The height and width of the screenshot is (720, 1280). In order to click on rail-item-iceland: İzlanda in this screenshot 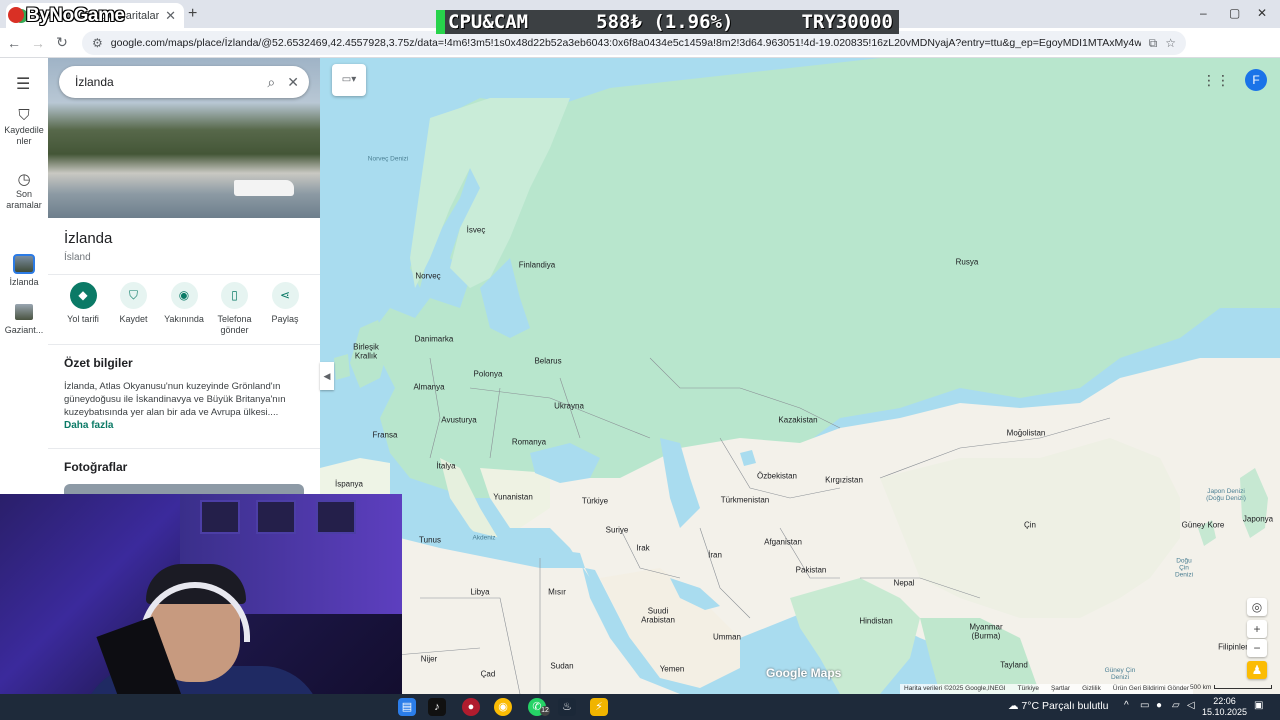, I will do `click(24, 271)`.